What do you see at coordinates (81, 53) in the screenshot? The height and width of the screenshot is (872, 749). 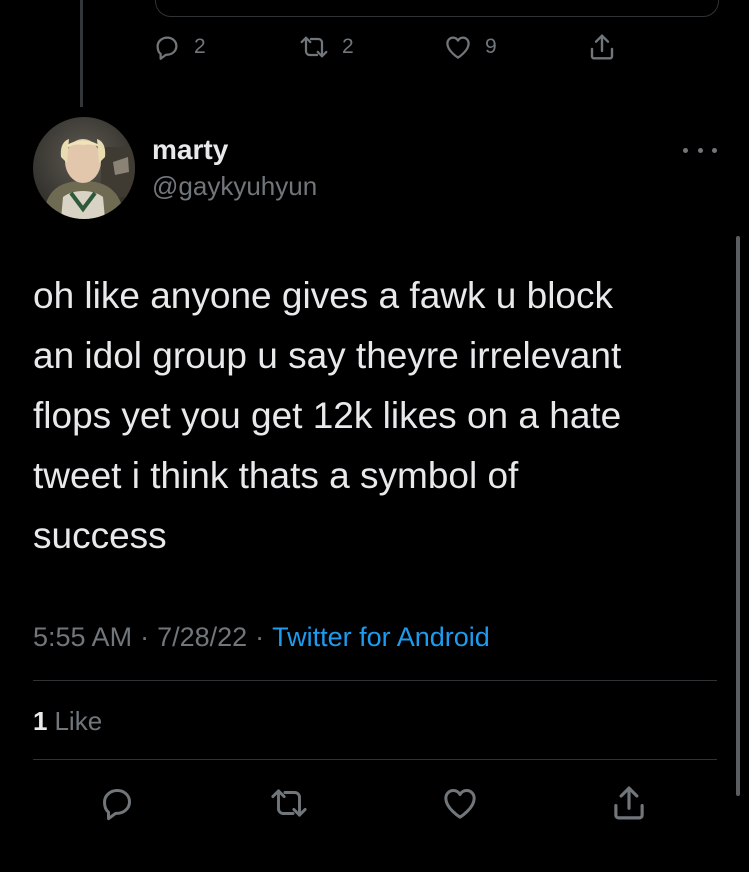 I see `thread-connector-line` at bounding box center [81, 53].